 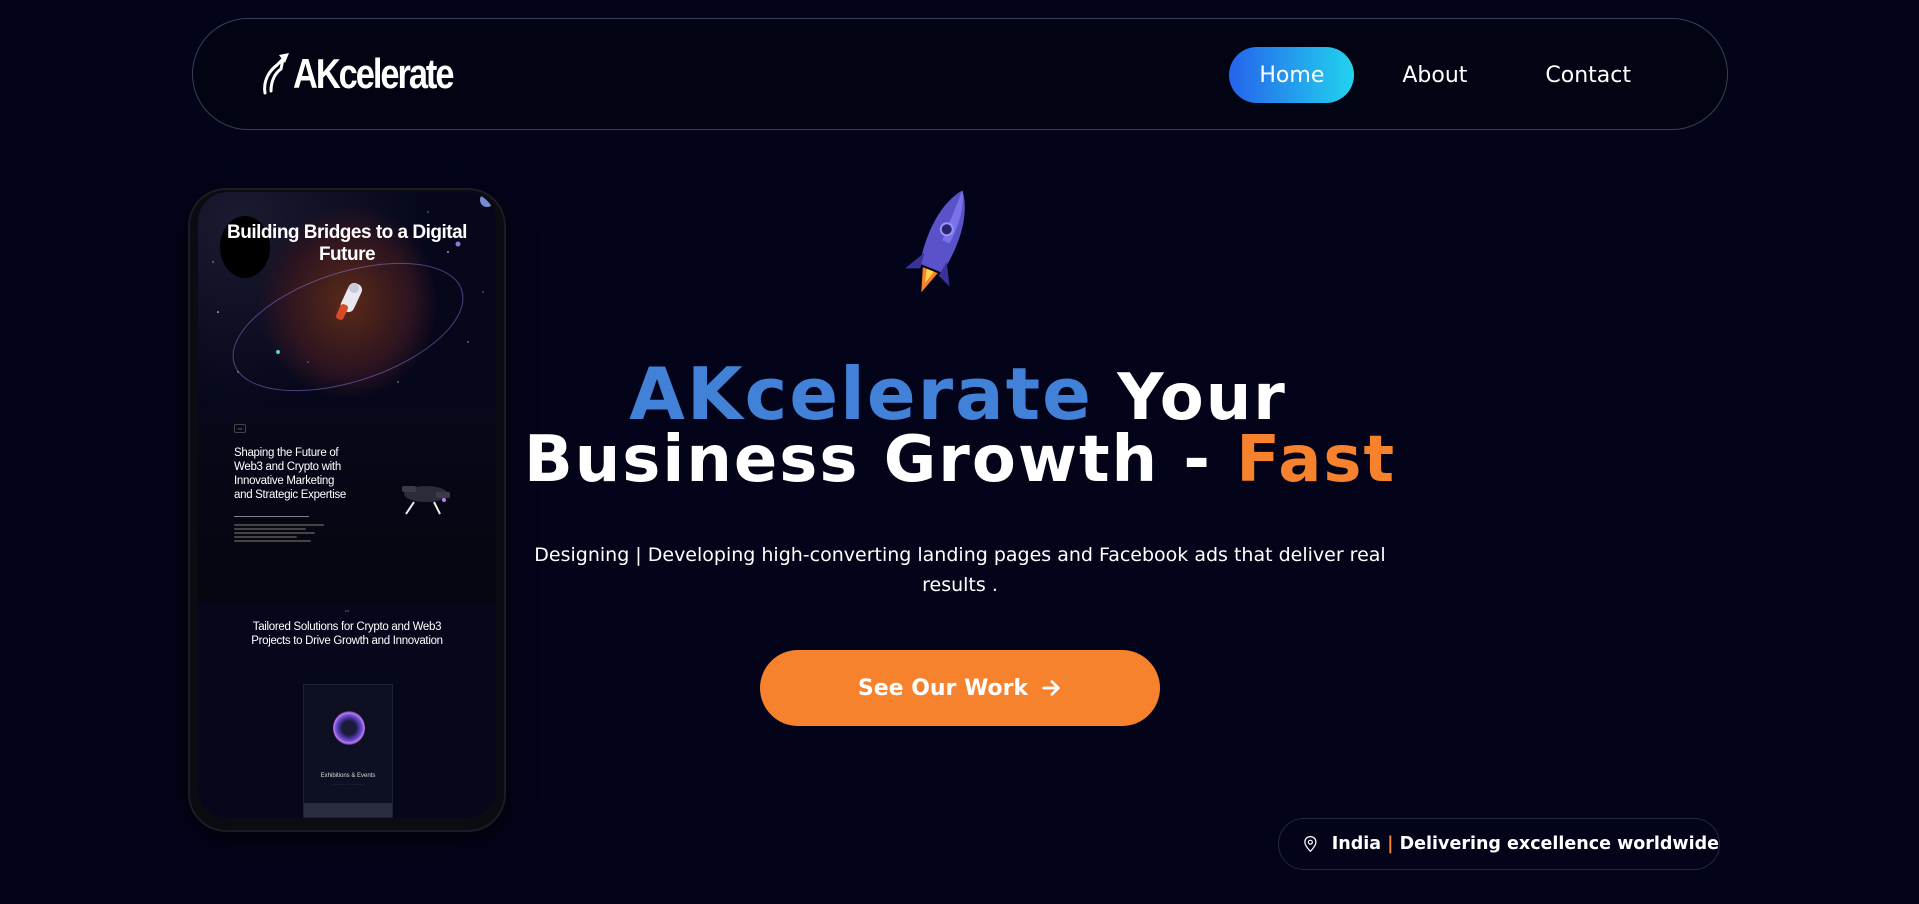 I want to click on phone-hero-title: Building Bridges to a Digital Future, so click(x=347, y=243).